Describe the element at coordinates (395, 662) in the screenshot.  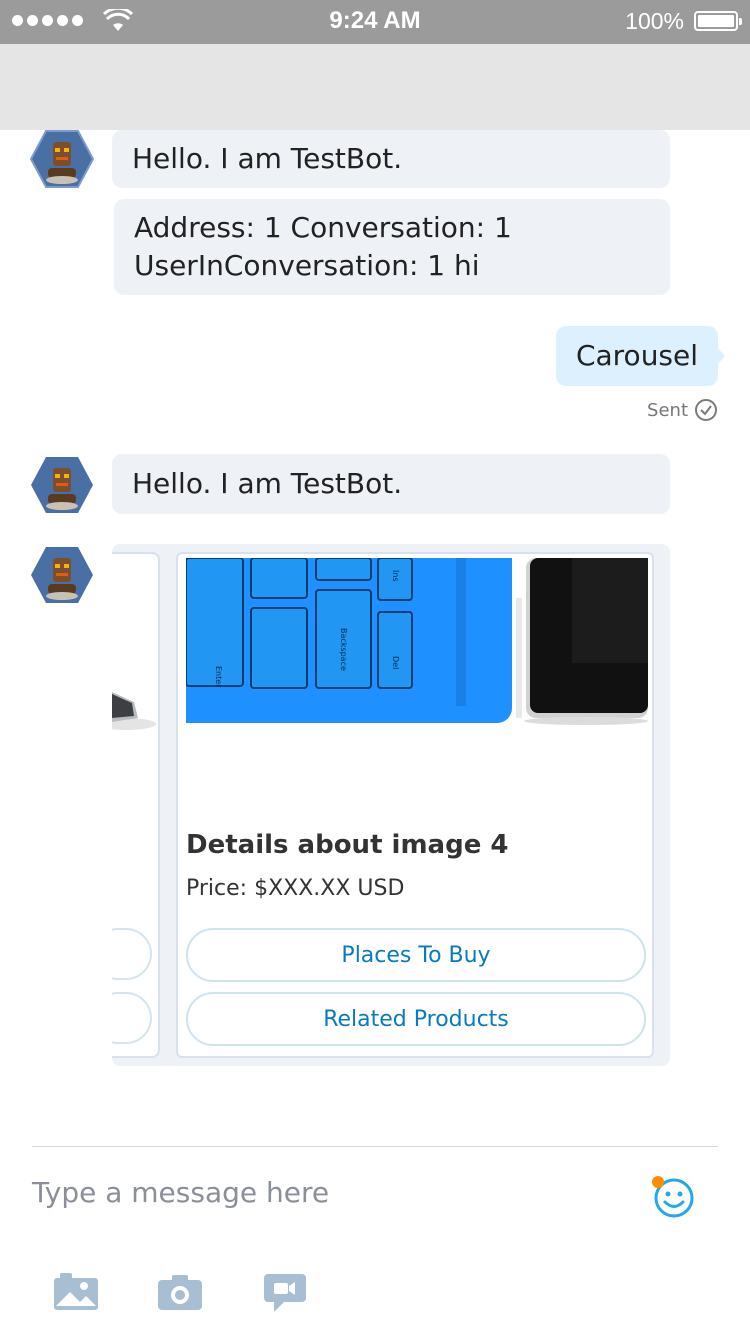
I see `key-label: Del` at that location.